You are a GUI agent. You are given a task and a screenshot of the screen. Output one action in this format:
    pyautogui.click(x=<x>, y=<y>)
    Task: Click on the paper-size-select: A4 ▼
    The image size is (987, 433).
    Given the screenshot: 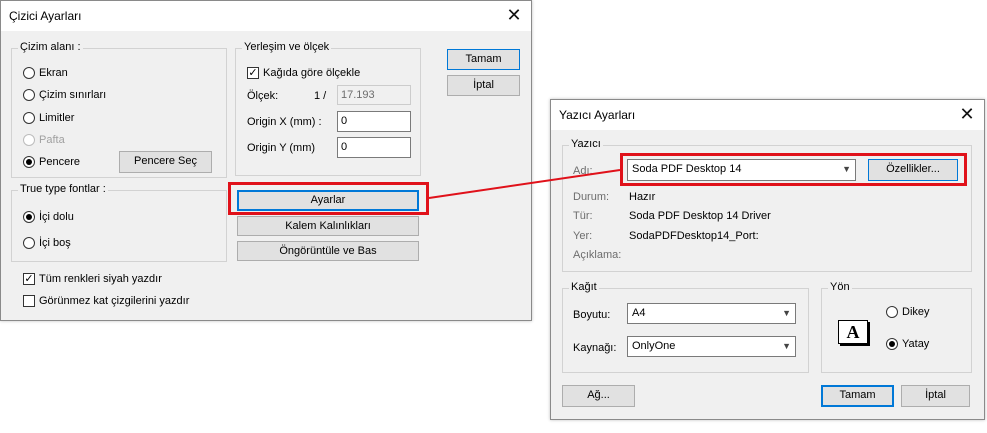 What is the action you would take?
    pyautogui.click(x=711, y=313)
    